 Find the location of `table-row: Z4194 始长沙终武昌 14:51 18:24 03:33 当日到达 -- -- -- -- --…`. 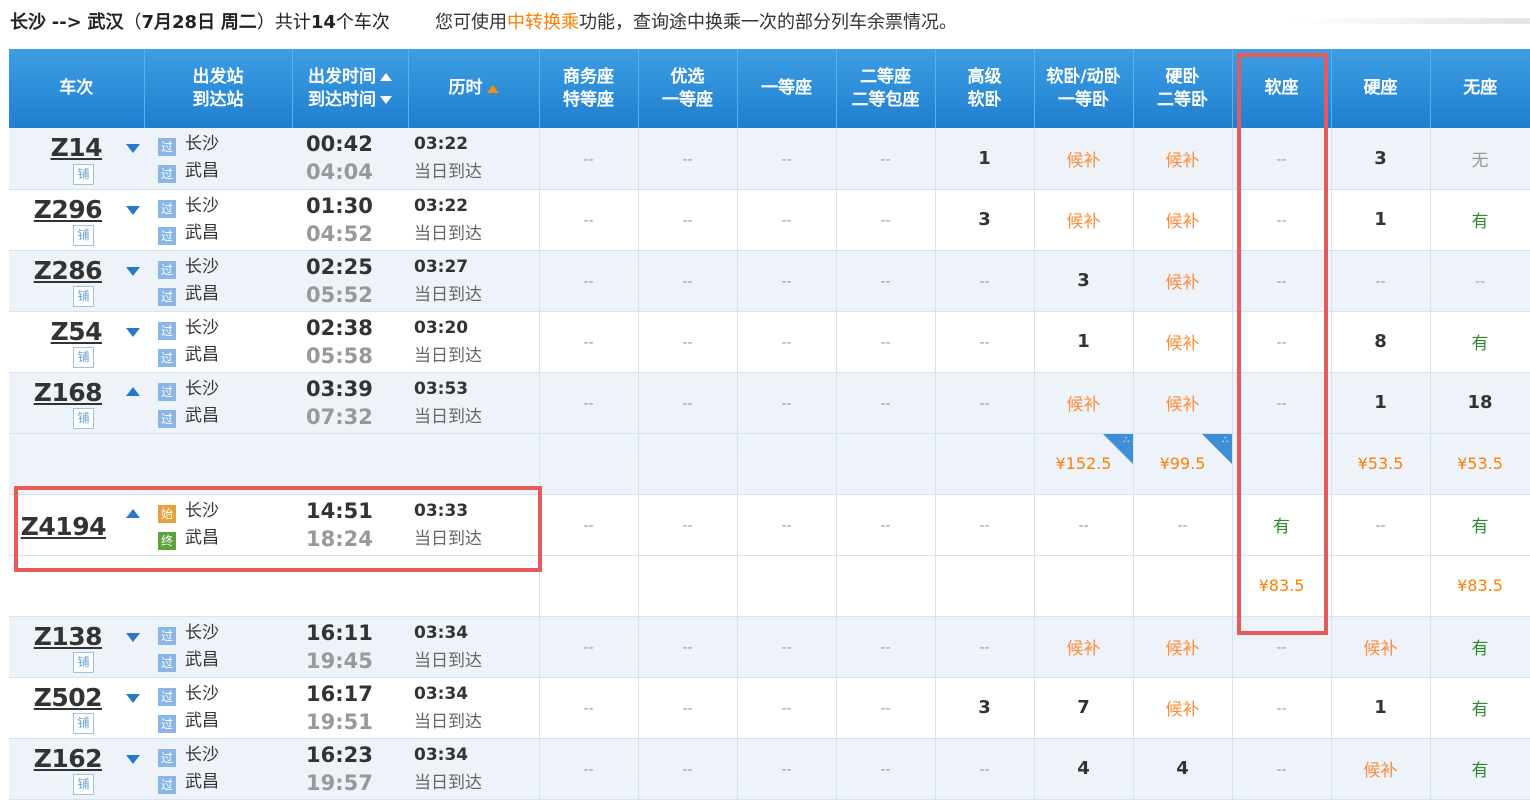

table-row: Z4194 始长沙终武昌 14:51 18:24 03:33 当日到达 -- -- -- -- --… is located at coordinates (769, 525).